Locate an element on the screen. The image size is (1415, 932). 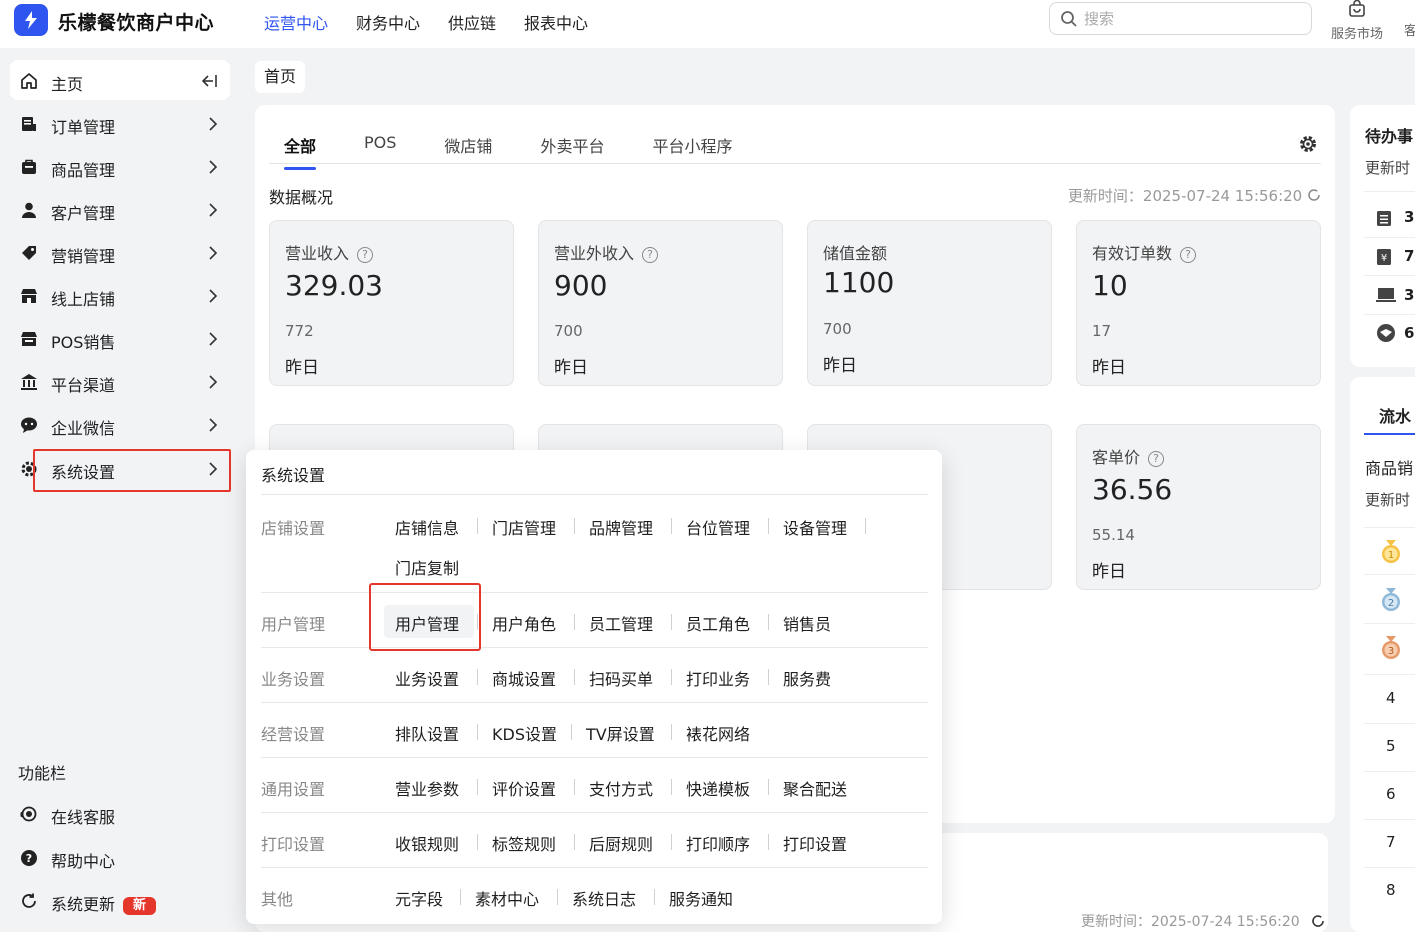
link-media-center: 素材中心 is located at coordinates (507, 898).